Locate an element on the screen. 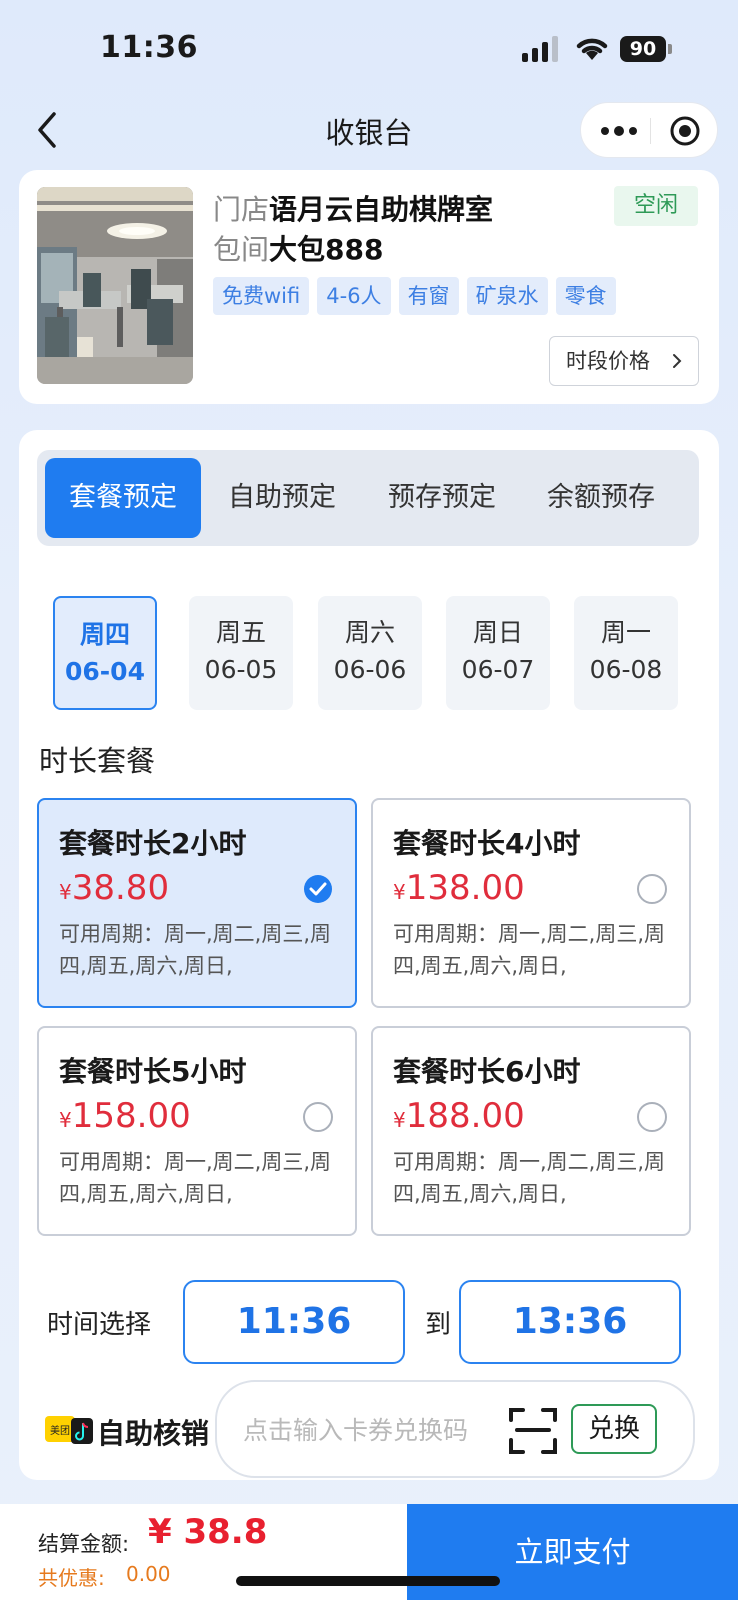 The image size is (738, 1600). date-option: 周五 06-05 is located at coordinates (241, 653).